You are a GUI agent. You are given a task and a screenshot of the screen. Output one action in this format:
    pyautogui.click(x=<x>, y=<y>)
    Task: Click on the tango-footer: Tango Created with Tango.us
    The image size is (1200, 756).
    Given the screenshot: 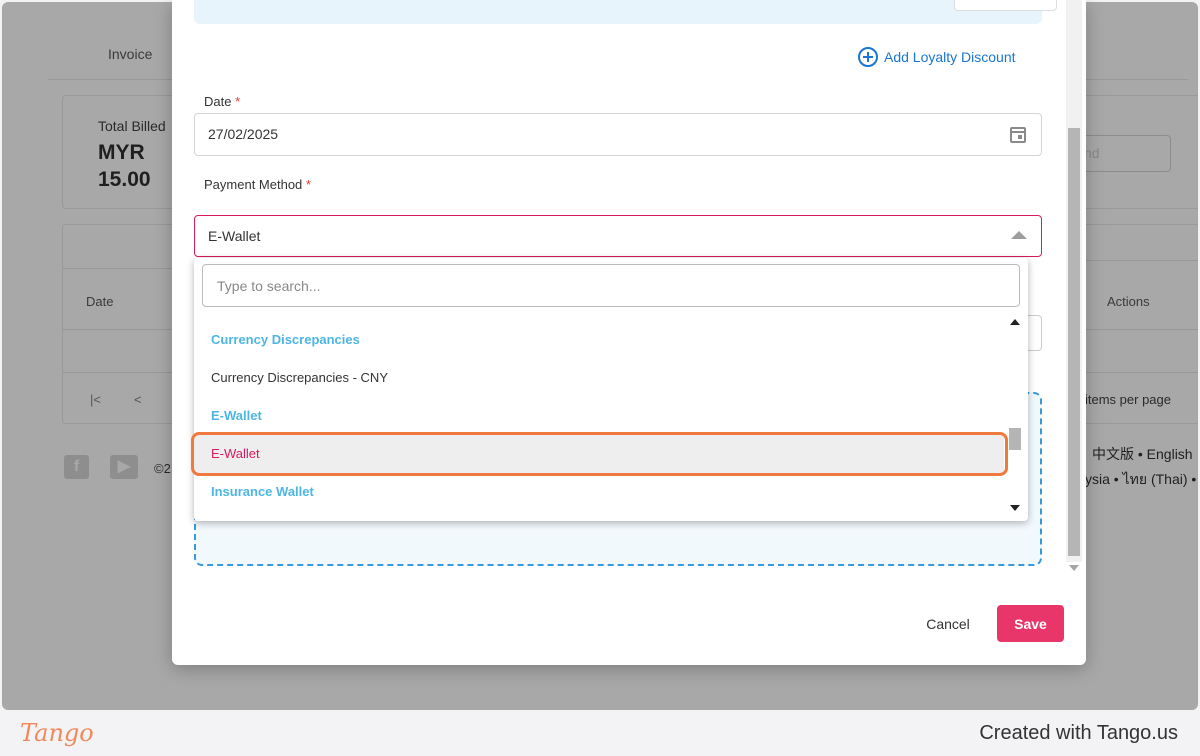 What is the action you would take?
    pyautogui.click(x=600, y=733)
    